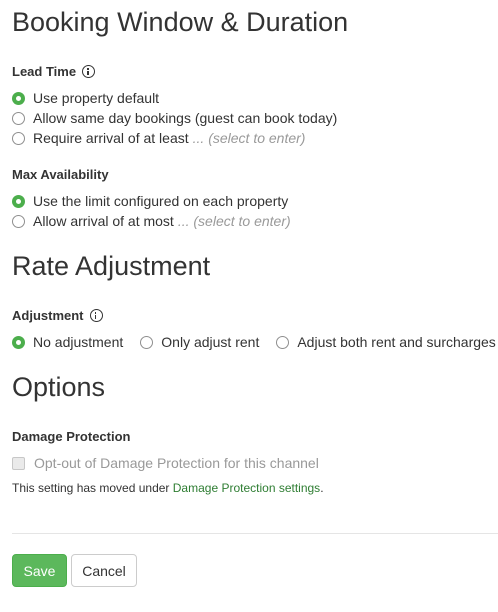 This screenshot has height=612, width=498. What do you see at coordinates (104, 570) in the screenshot?
I see `cancel-button: Cancel` at bounding box center [104, 570].